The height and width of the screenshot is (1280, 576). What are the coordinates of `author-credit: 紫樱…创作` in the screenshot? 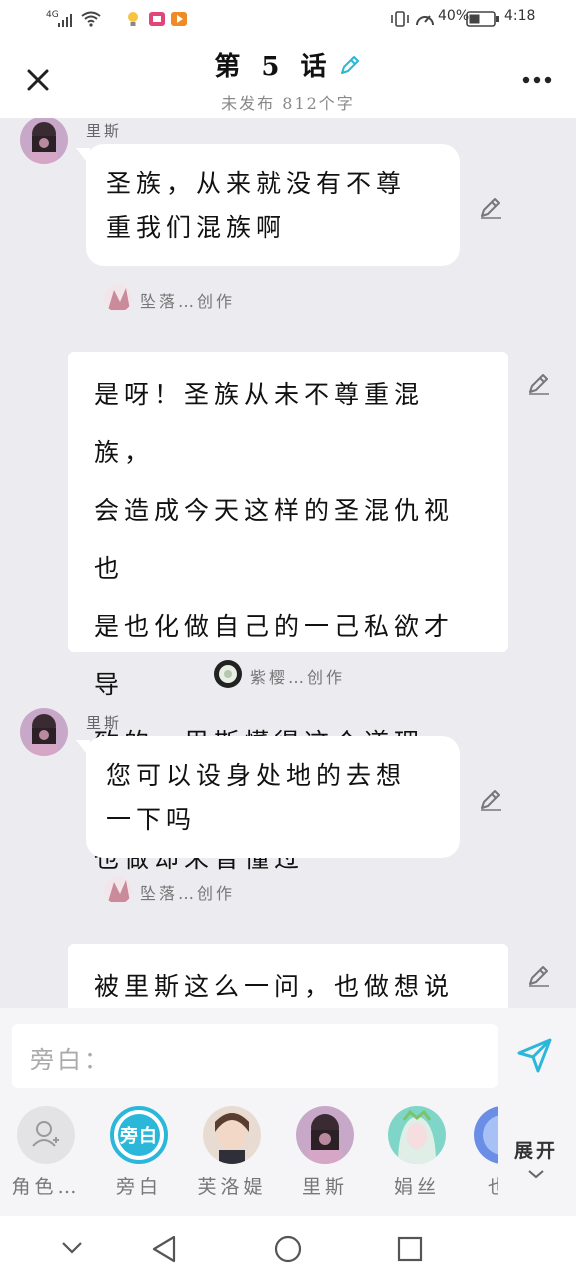 It's located at (298, 677).